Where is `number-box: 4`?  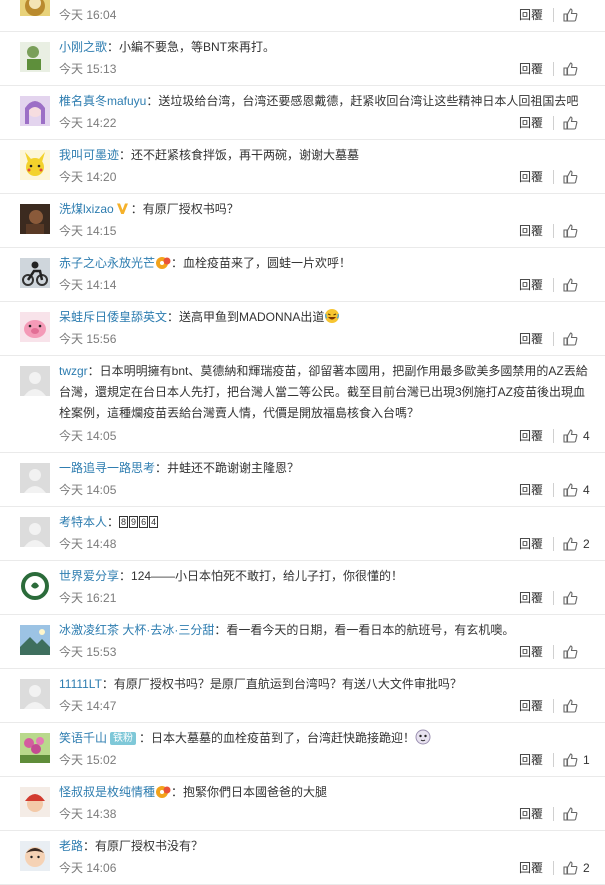 number-box: 4 is located at coordinates (154, 522).